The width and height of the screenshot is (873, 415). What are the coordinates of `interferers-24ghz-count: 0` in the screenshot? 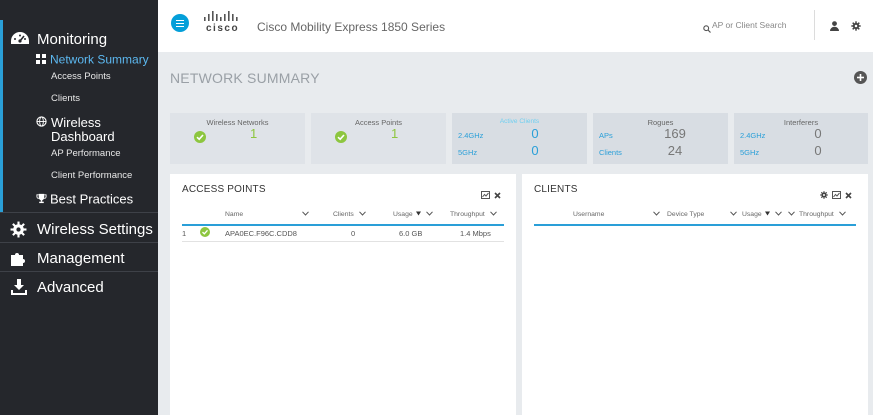 It's located at (818, 133).